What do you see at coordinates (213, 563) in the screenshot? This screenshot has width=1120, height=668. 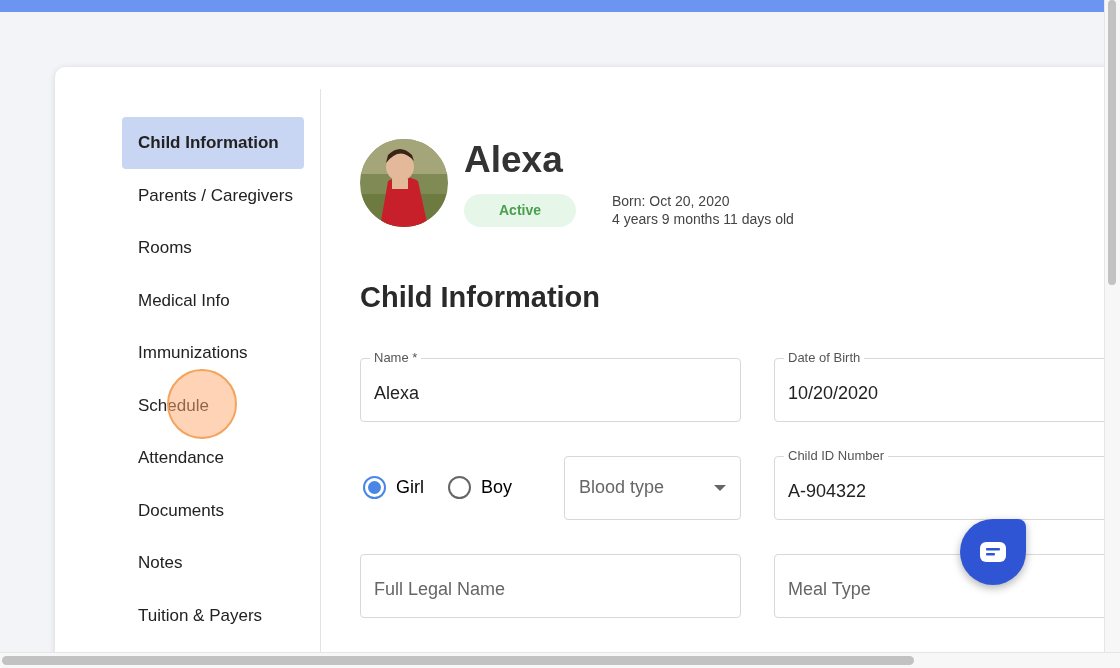 I see `sidebar-item: Notes` at bounding box center [213, 563].